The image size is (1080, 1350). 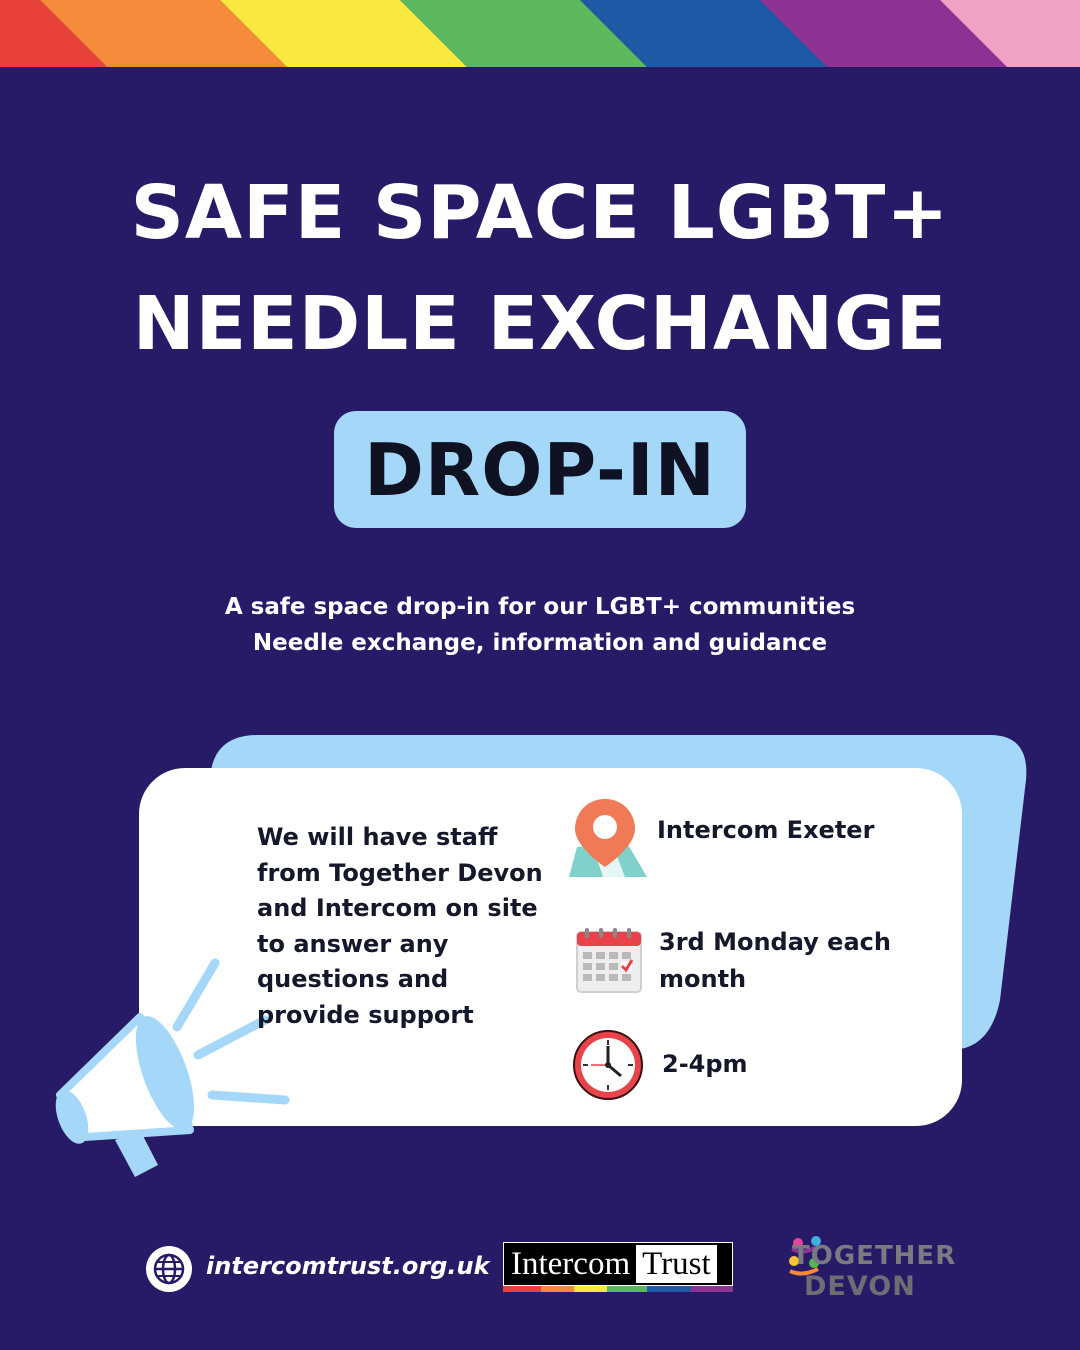 I want to click on map-pin-icon, so click(x=608, y=838).